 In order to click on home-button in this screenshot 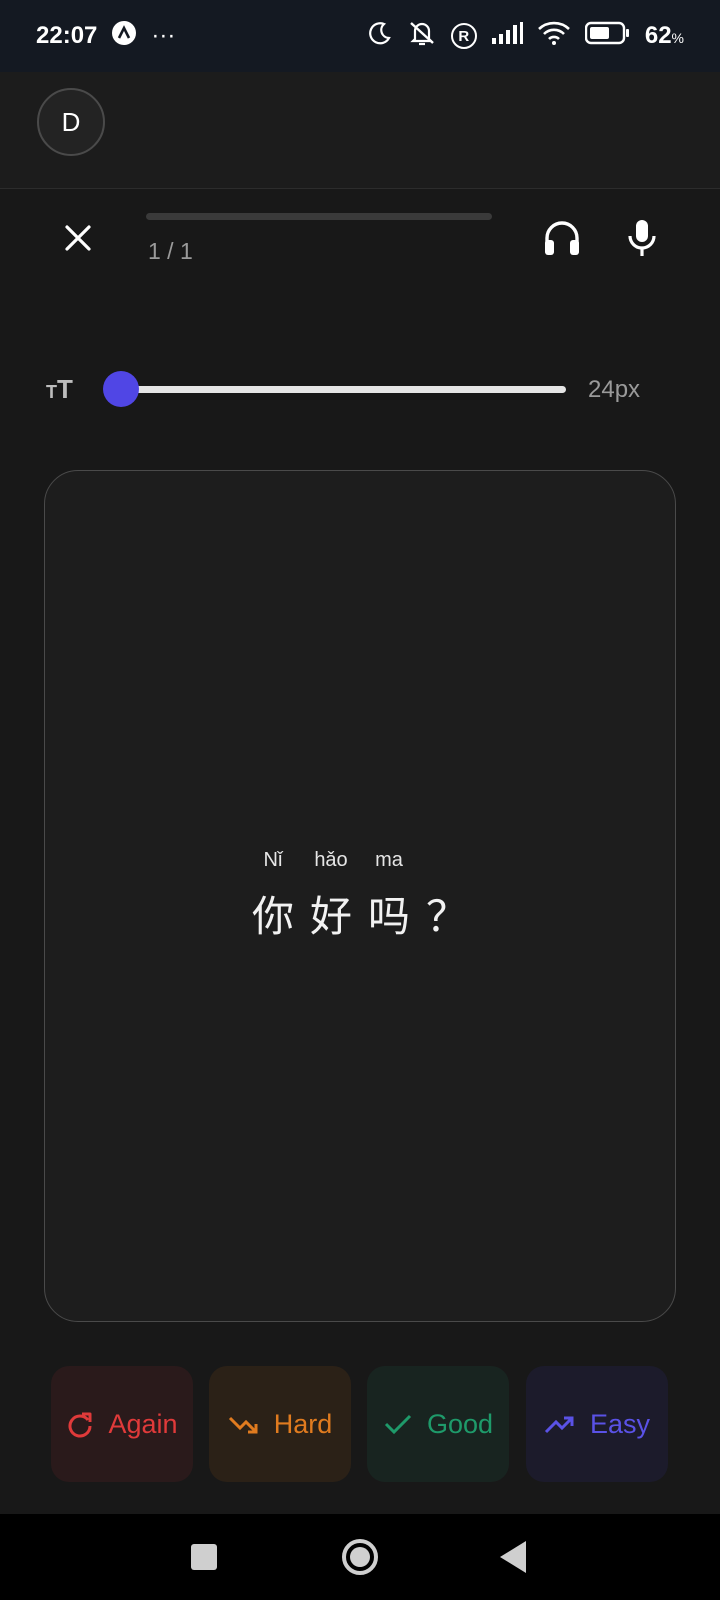, I will do `click(360, 1557)`.